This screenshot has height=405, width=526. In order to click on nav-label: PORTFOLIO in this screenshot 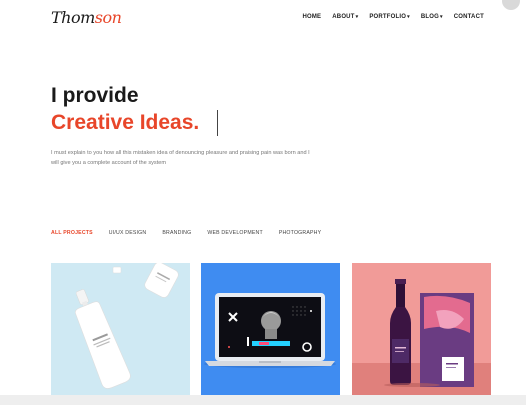, I will do `click(388, 17)`.